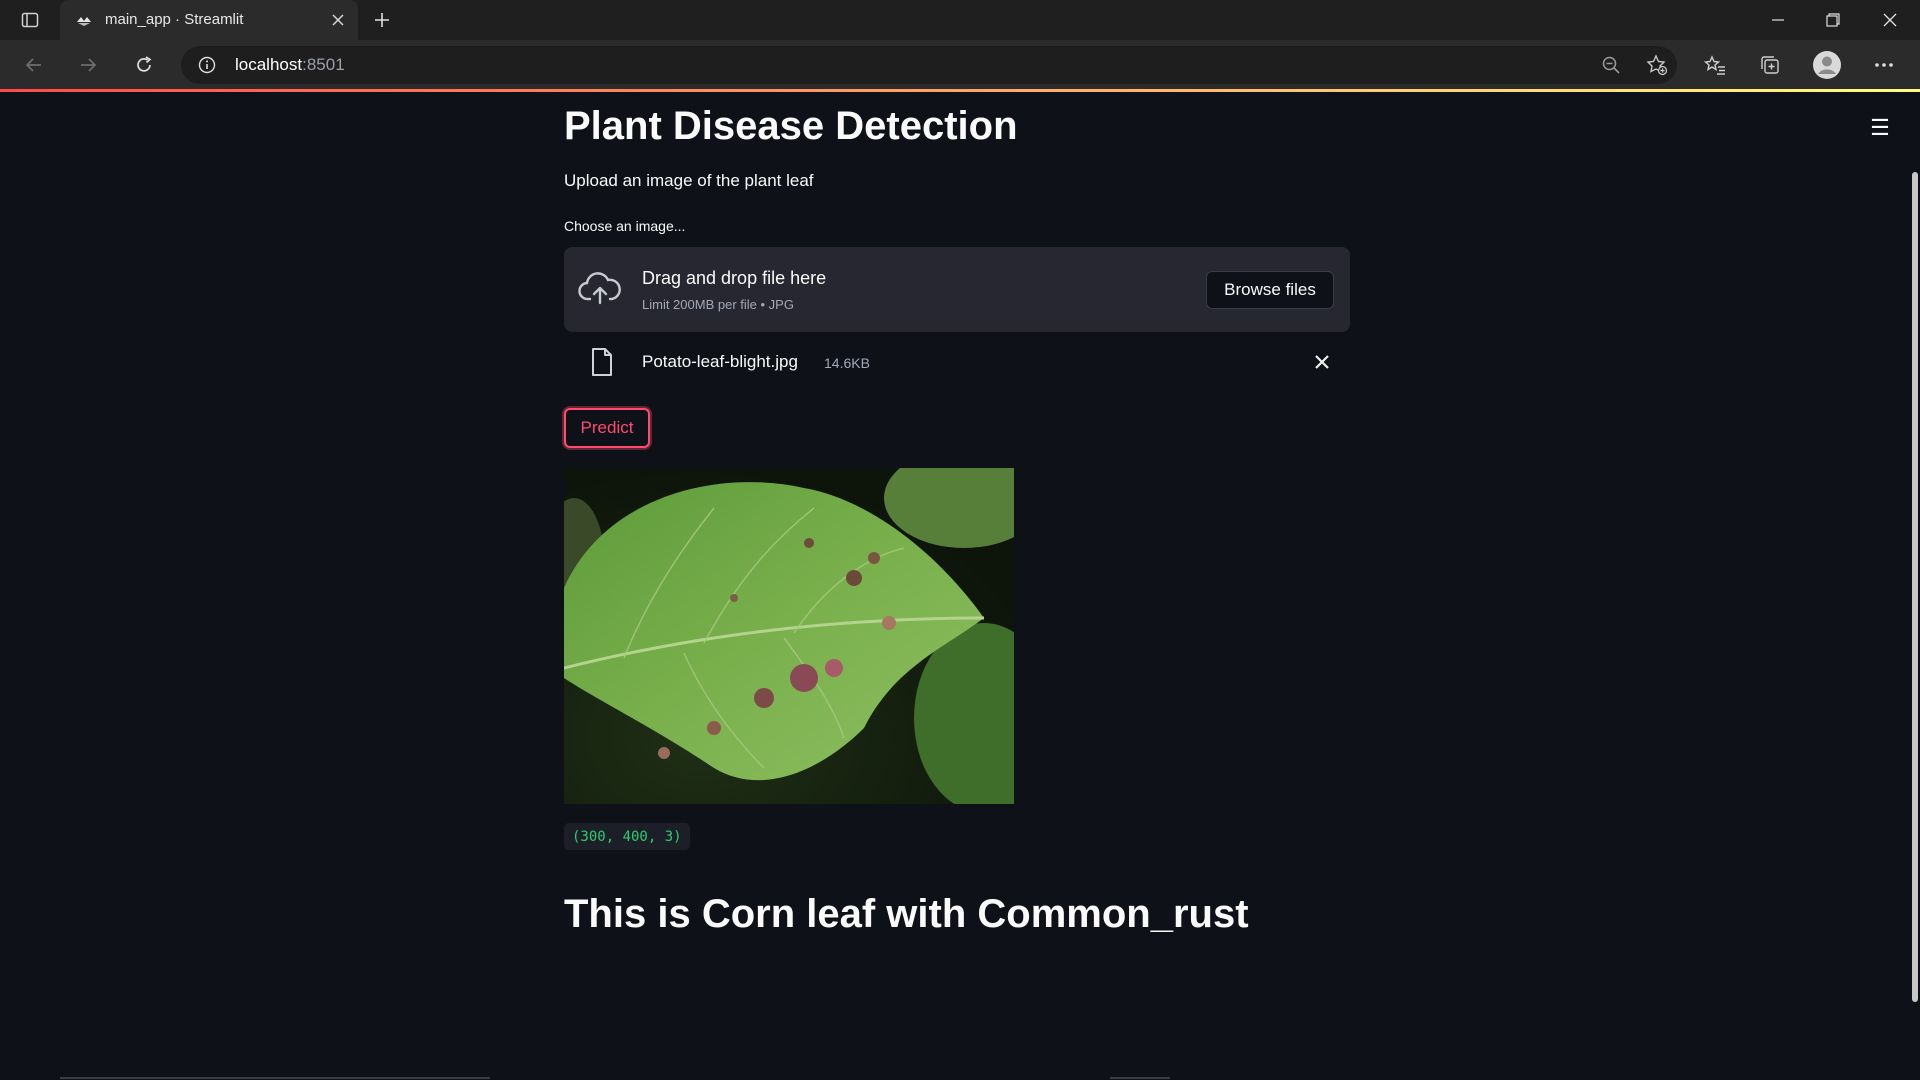 The image size is (1920, 1080). What do you see at coordinates (323, 64) in the screenshot?
I see `url-port: :8501` at bounding box center [323, 64].